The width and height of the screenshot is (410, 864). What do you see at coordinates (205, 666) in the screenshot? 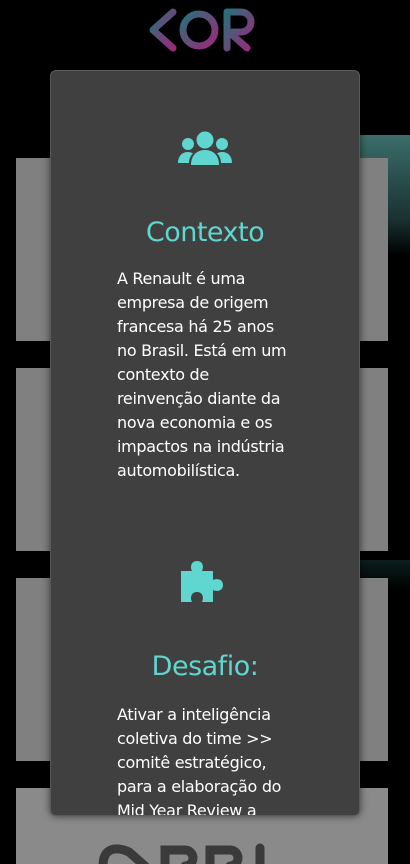
I see `section-title-desafio: Desafio:` at bounding box center [205, 666].